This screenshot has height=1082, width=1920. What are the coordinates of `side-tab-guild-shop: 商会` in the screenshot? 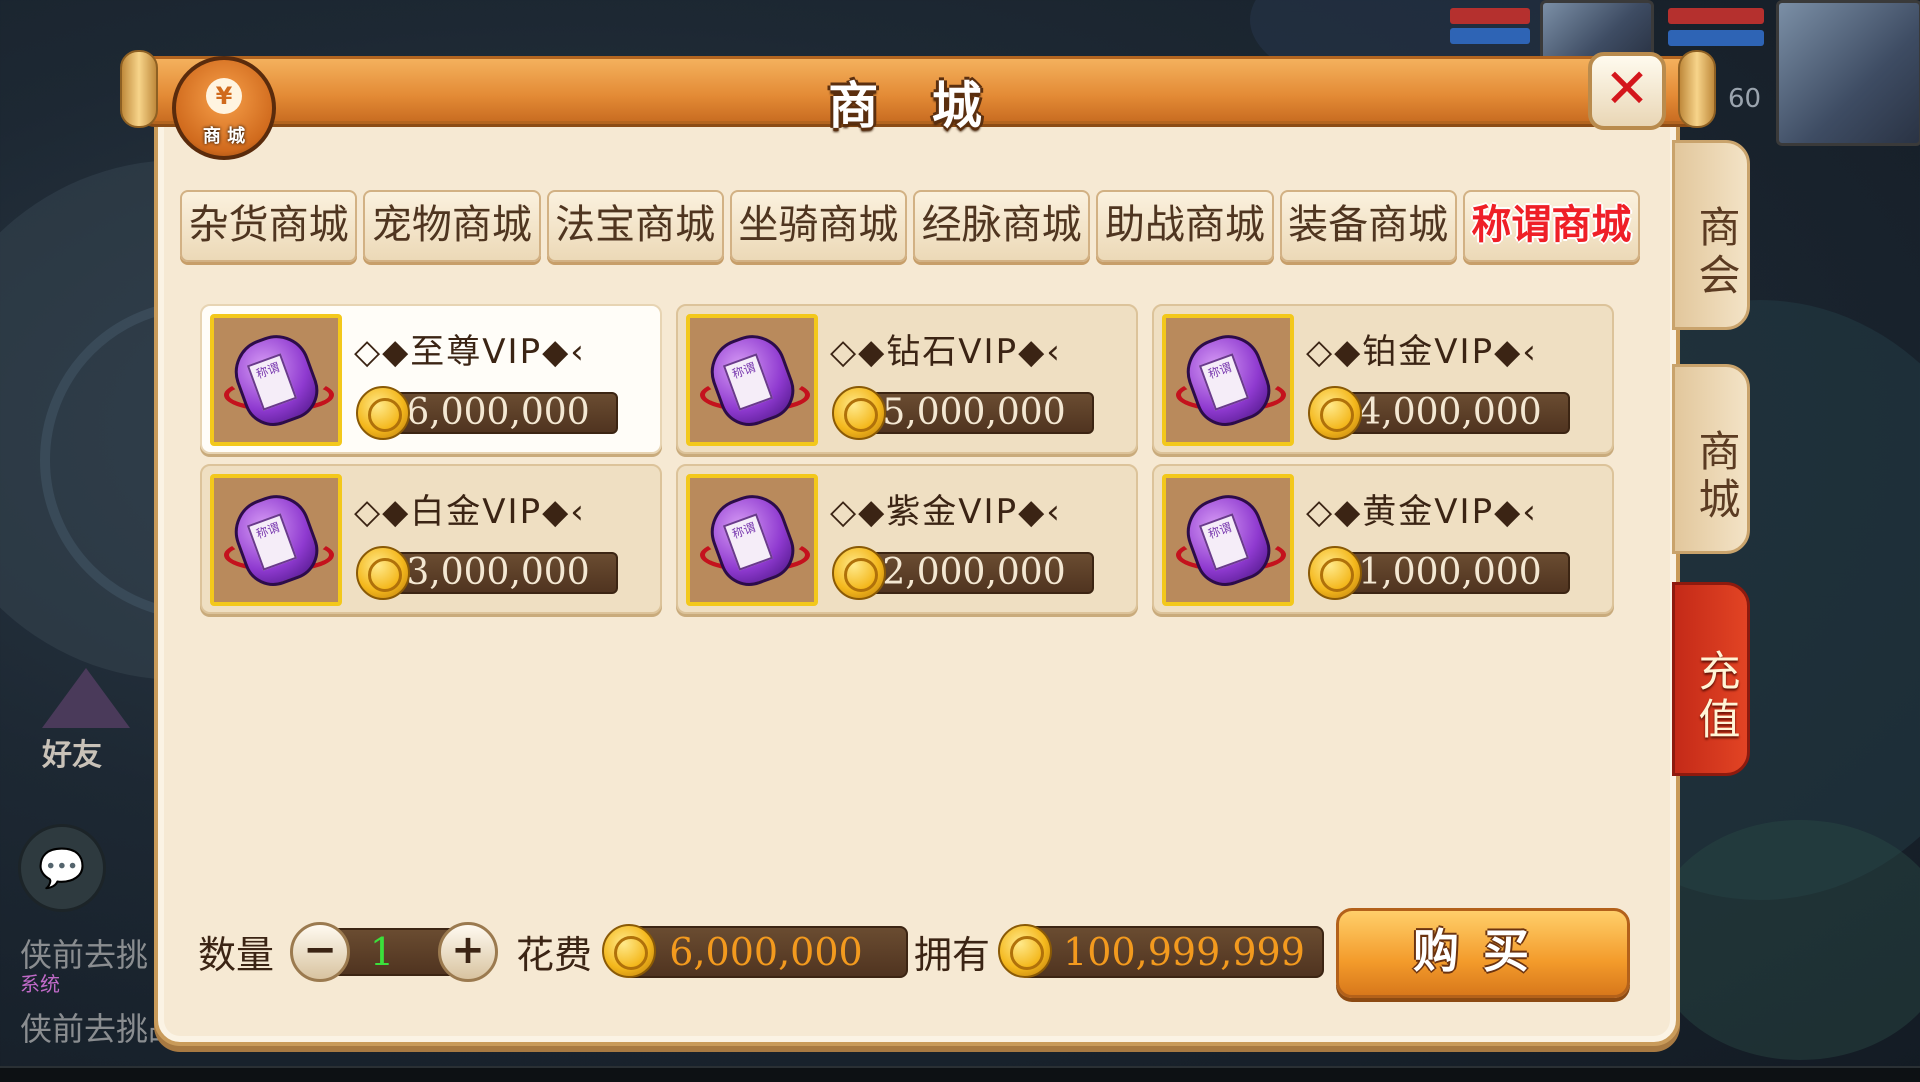 It's located at (1711, 235).